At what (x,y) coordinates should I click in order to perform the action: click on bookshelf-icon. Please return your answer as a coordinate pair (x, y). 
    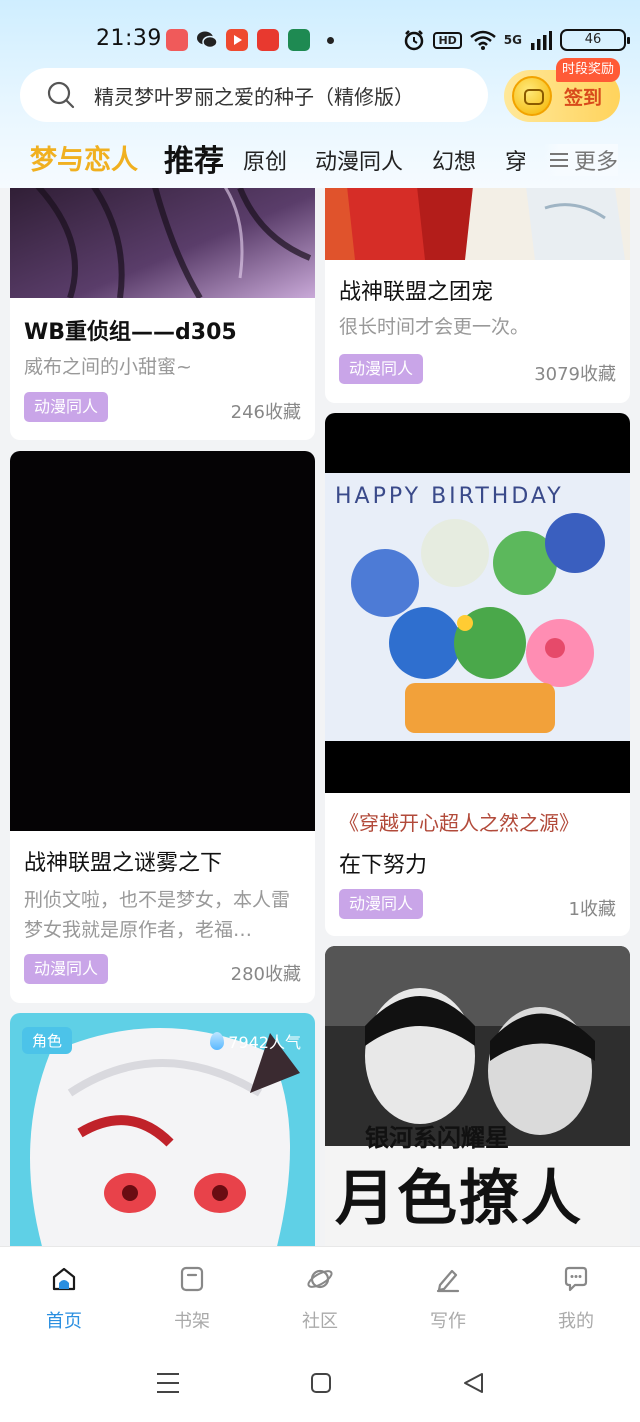
    Looking at the image, I should click on (192, 1279).